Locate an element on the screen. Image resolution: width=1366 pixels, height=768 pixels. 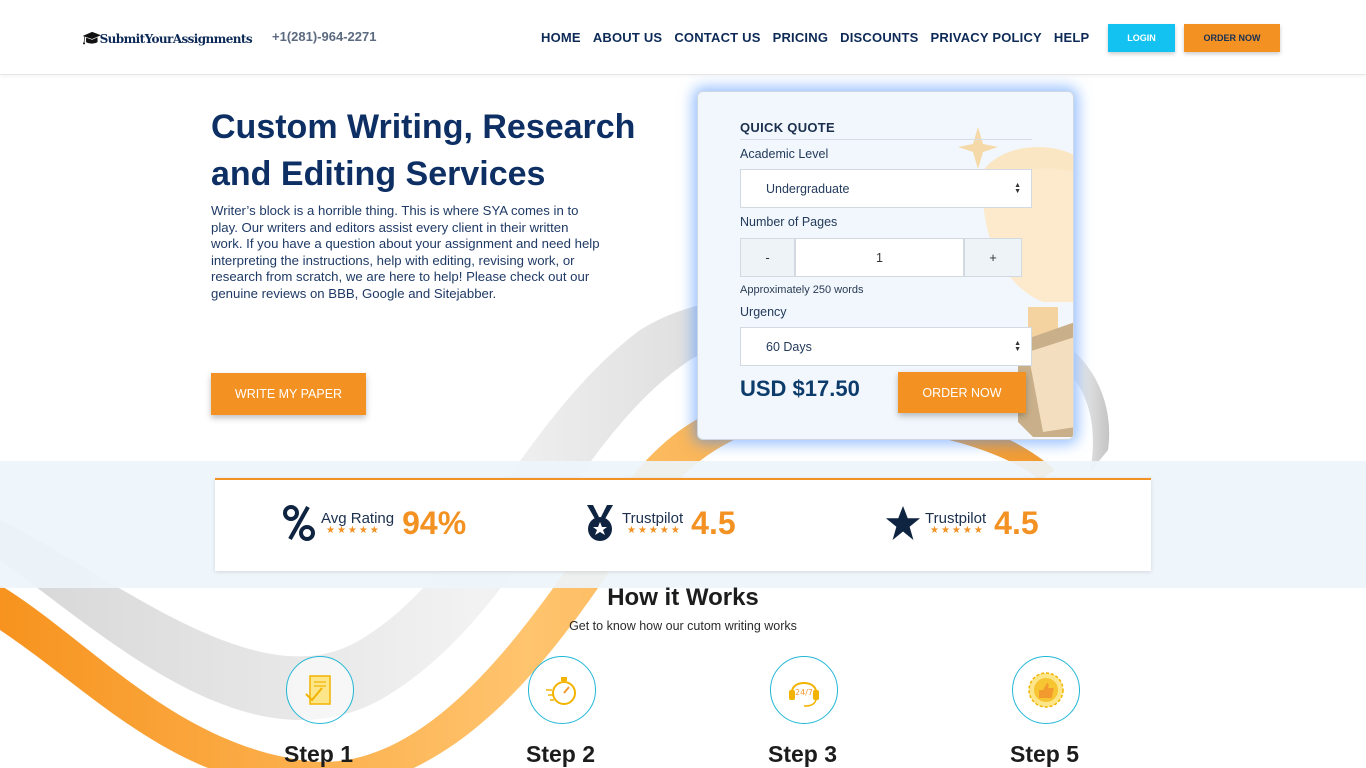
login-button: LOGIN is located at coordinates (1141, 38).